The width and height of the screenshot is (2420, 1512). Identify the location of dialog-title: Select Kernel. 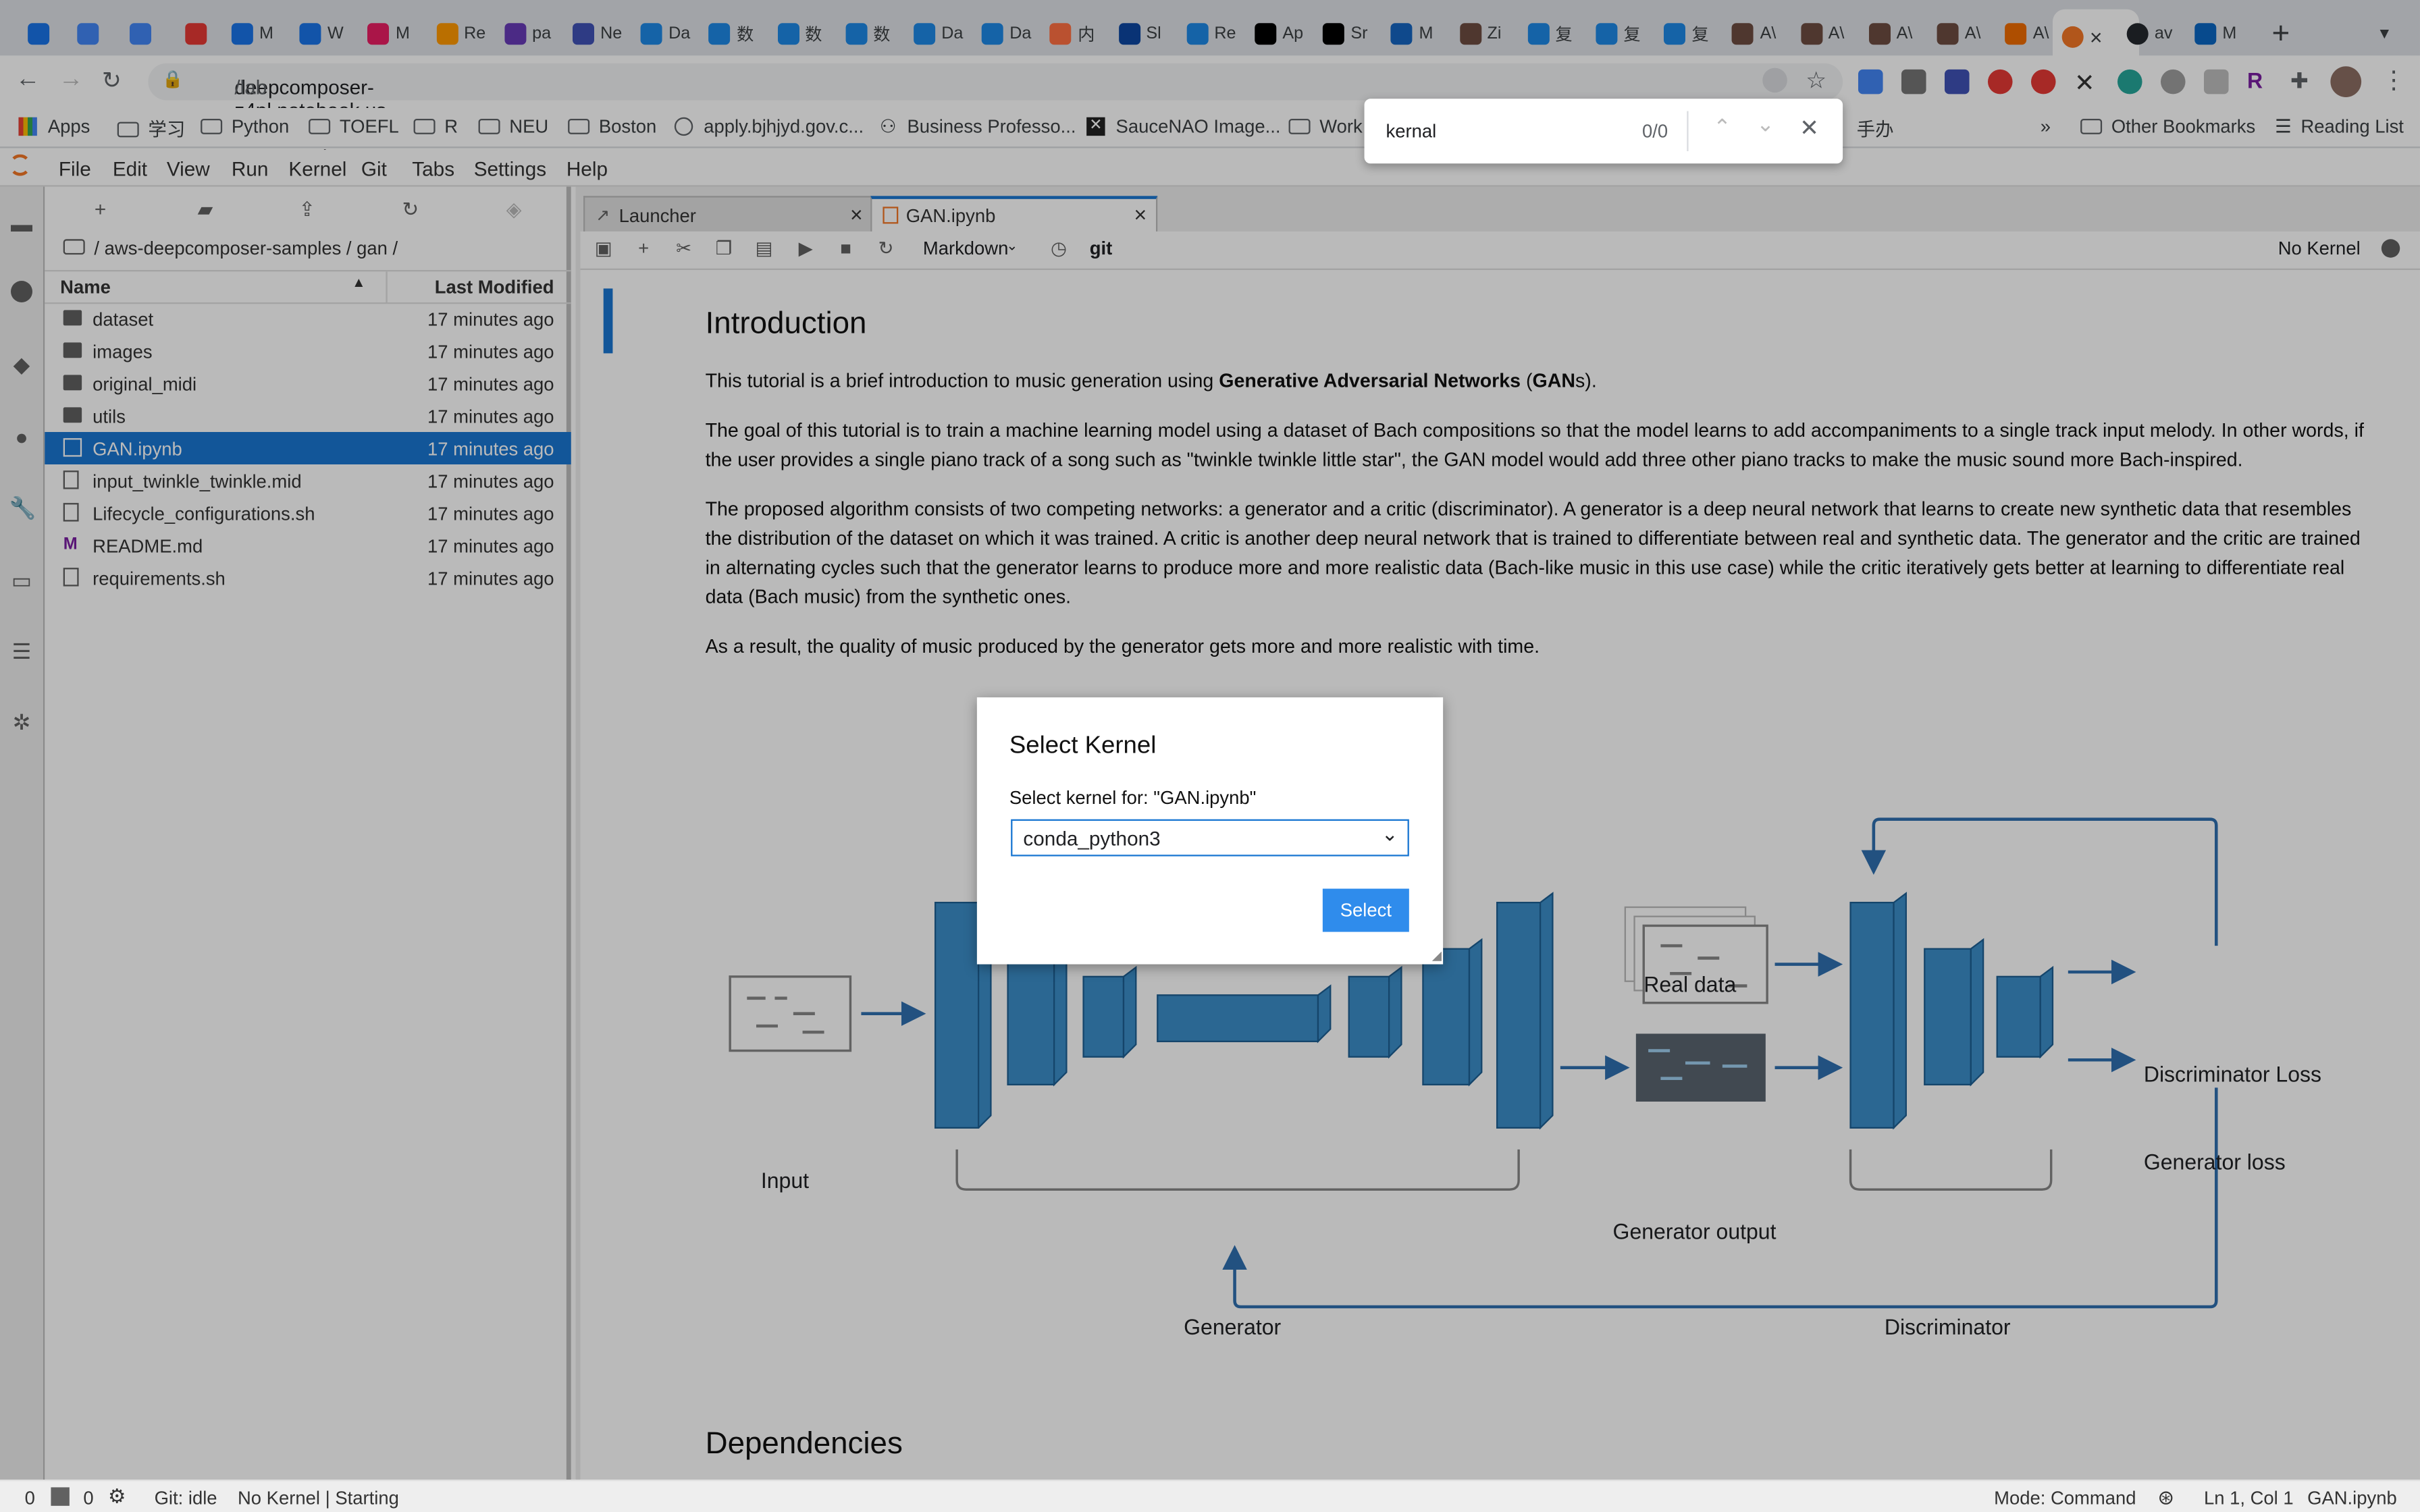
(1083, 745).